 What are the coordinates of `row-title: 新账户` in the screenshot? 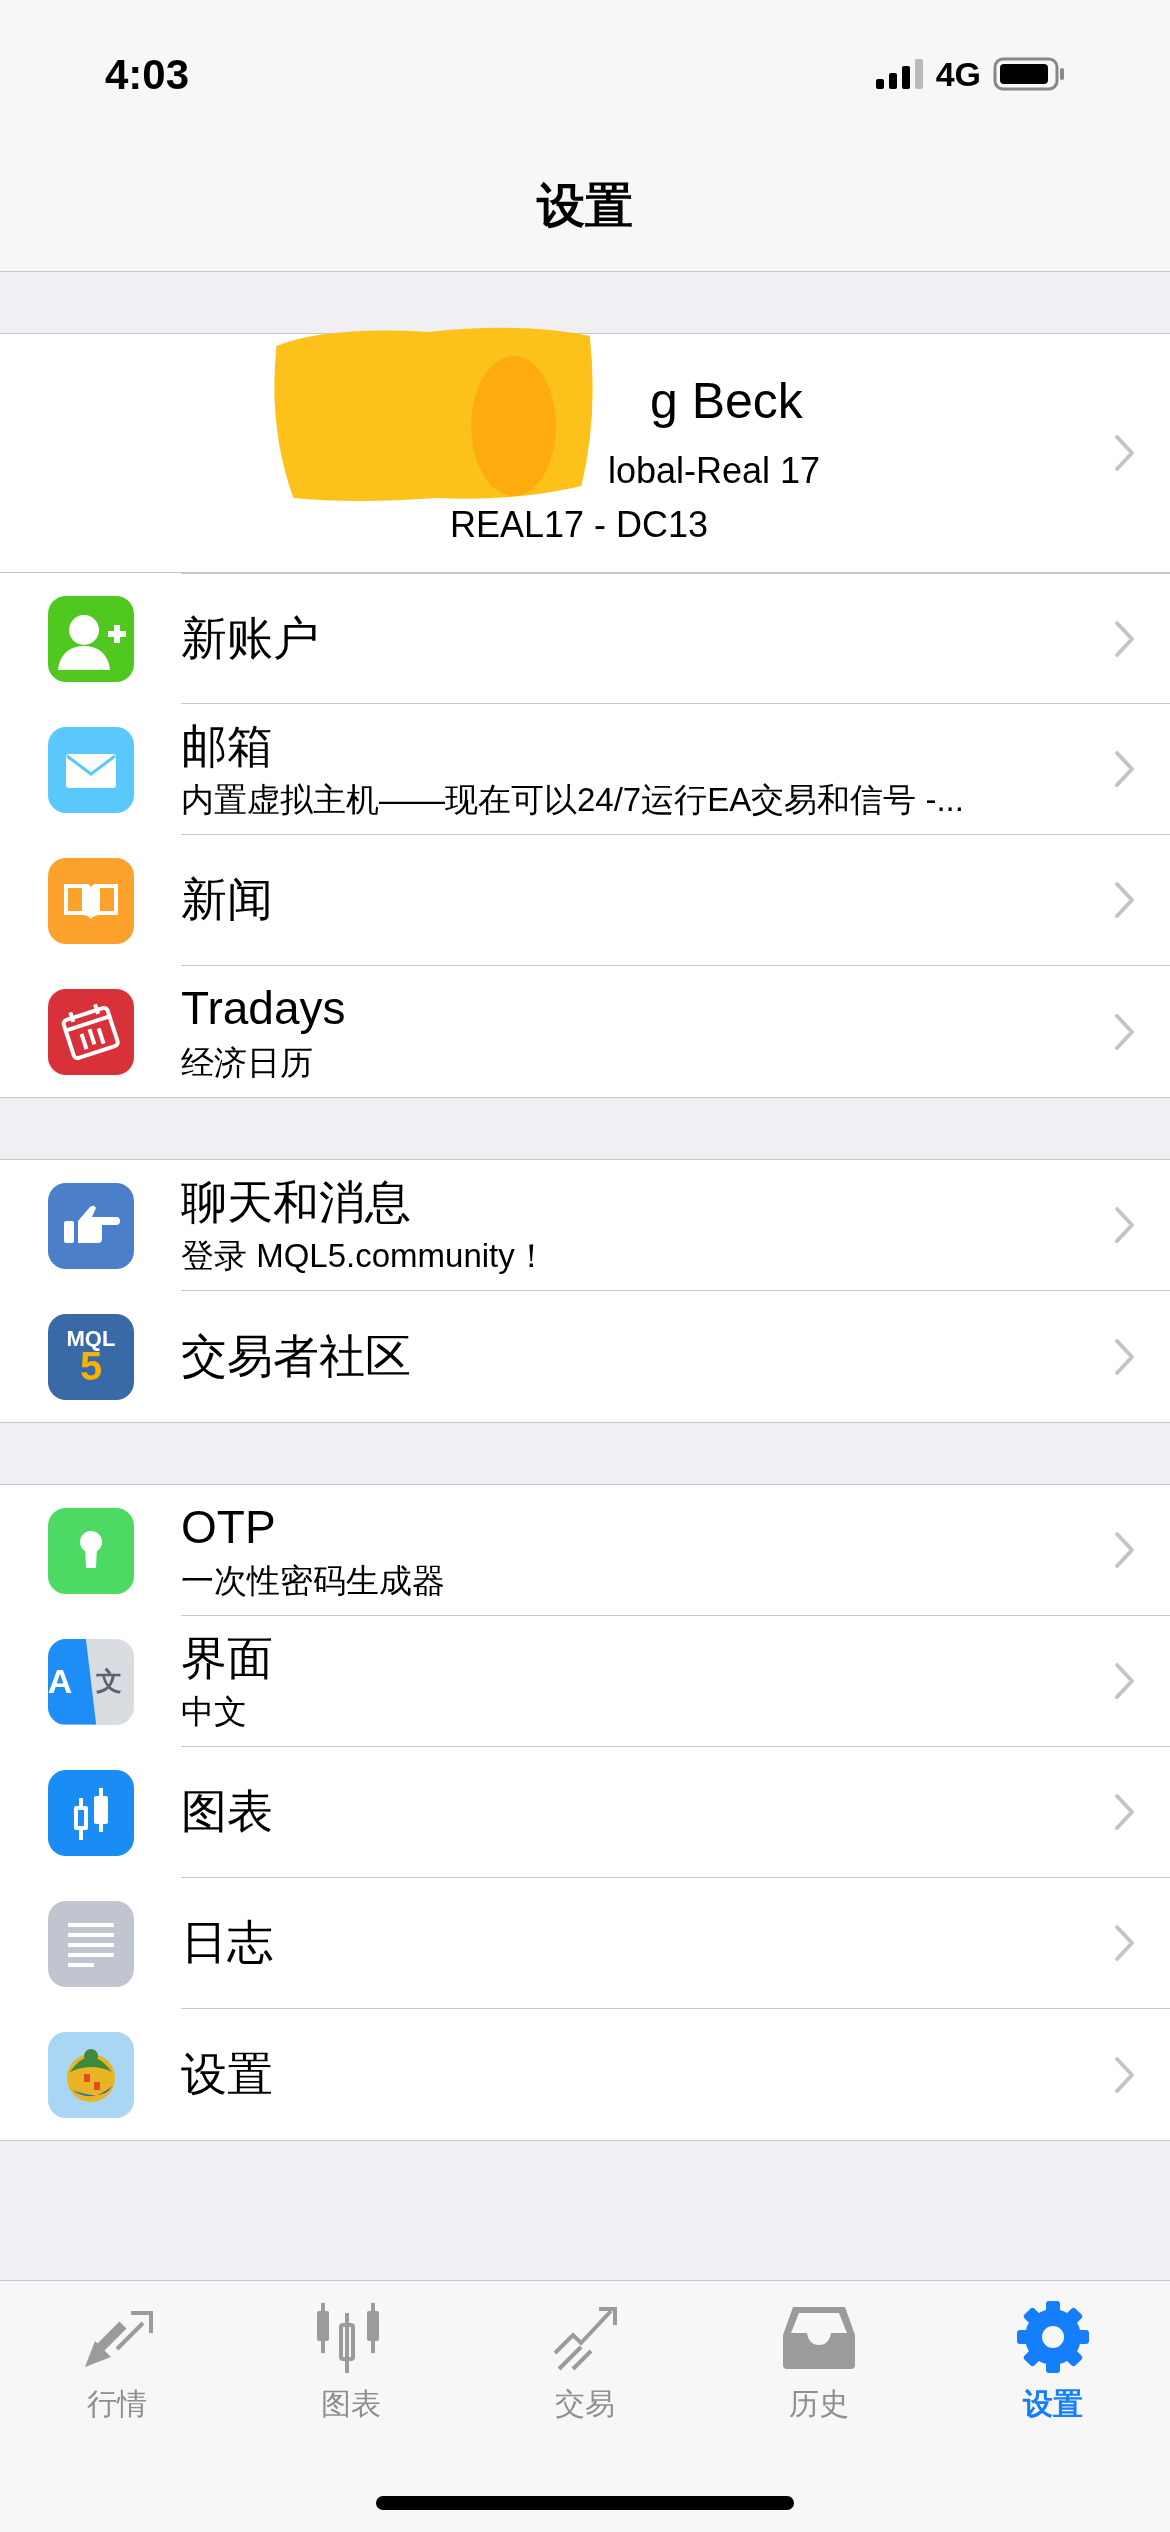 It's located at (250, 638).